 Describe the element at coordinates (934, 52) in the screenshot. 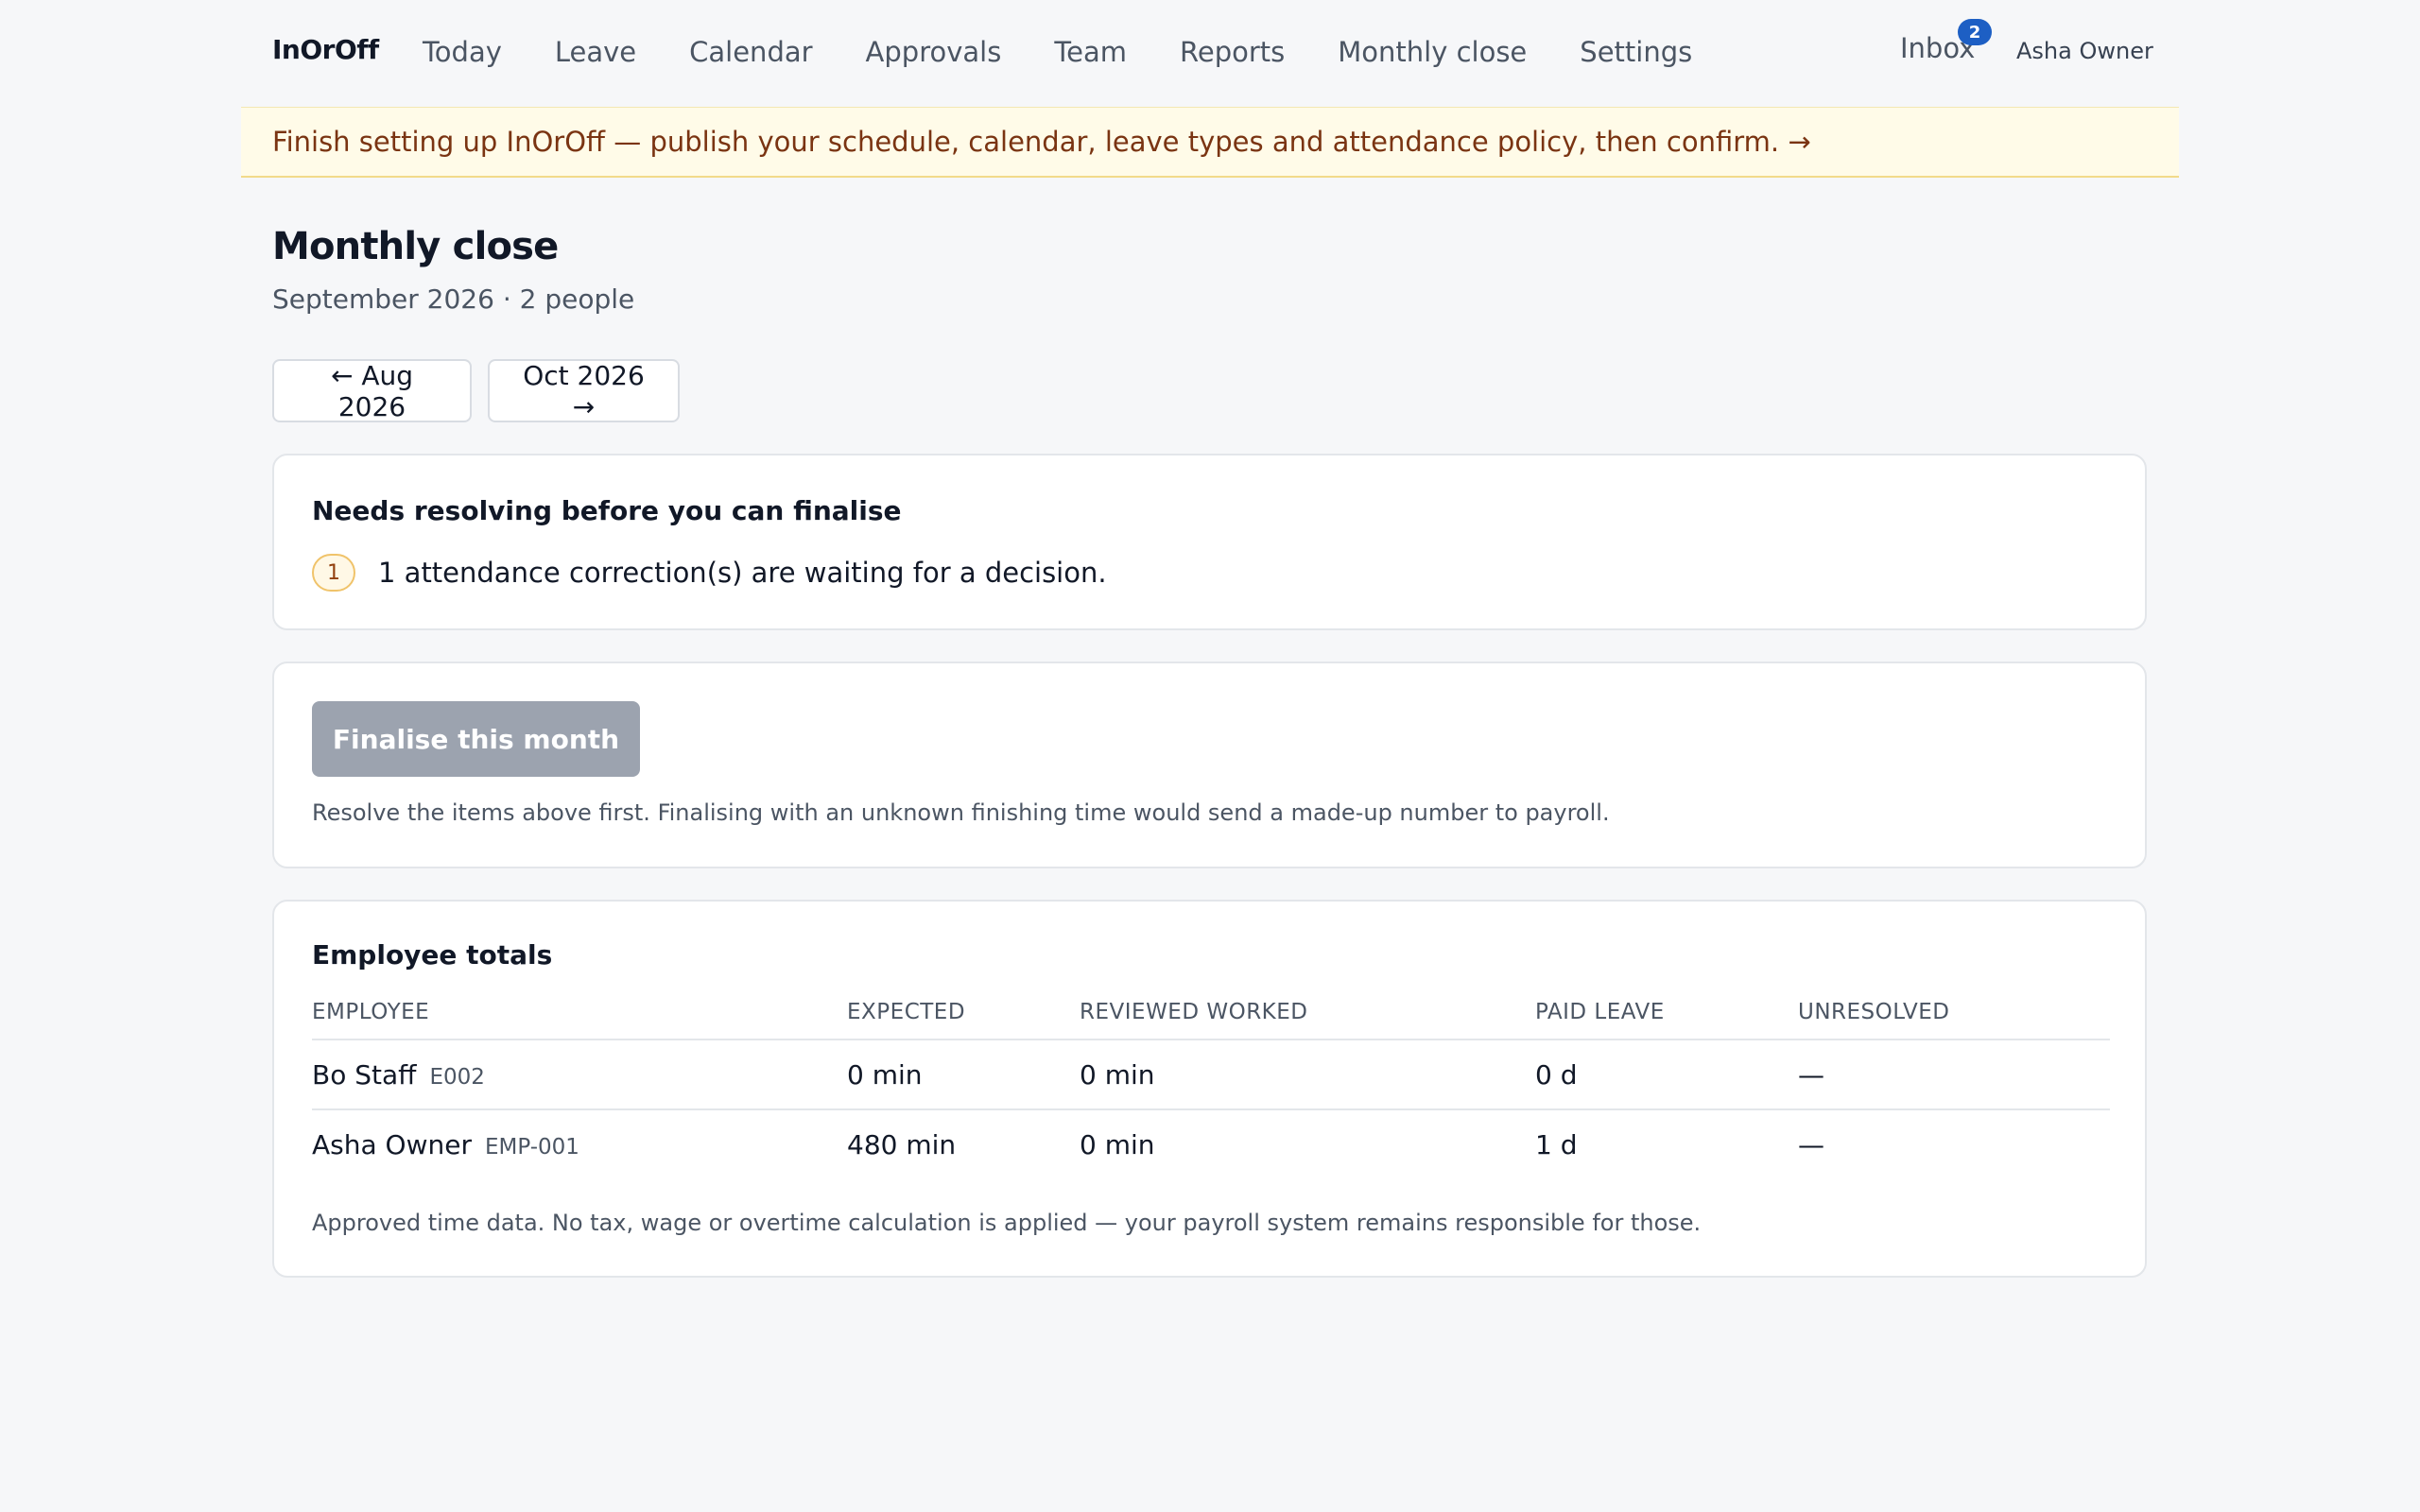

I see `nav-item-approvals: Approvals` at that location.